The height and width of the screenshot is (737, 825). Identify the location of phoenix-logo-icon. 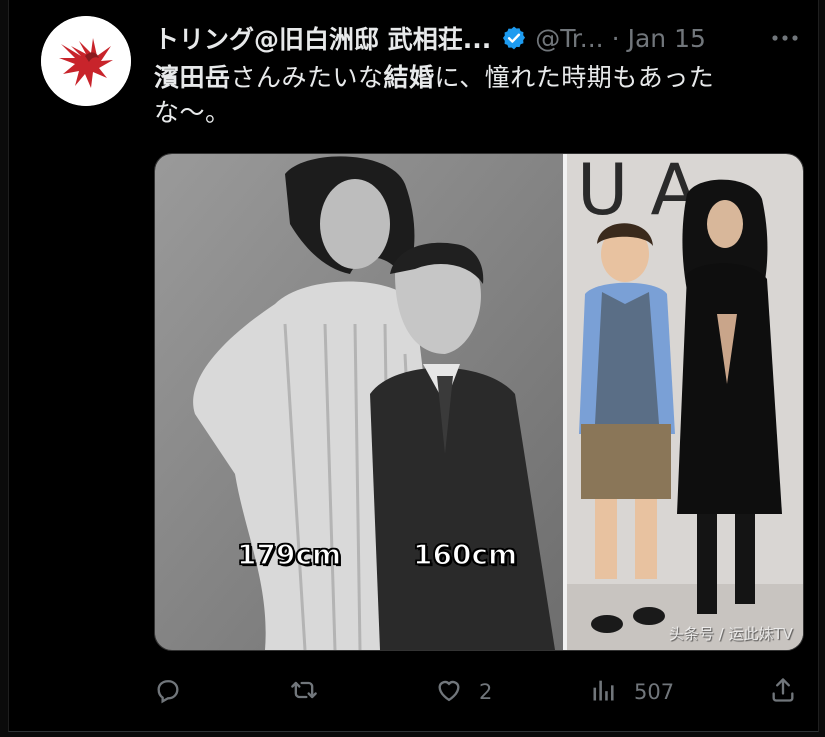
(86, 61).